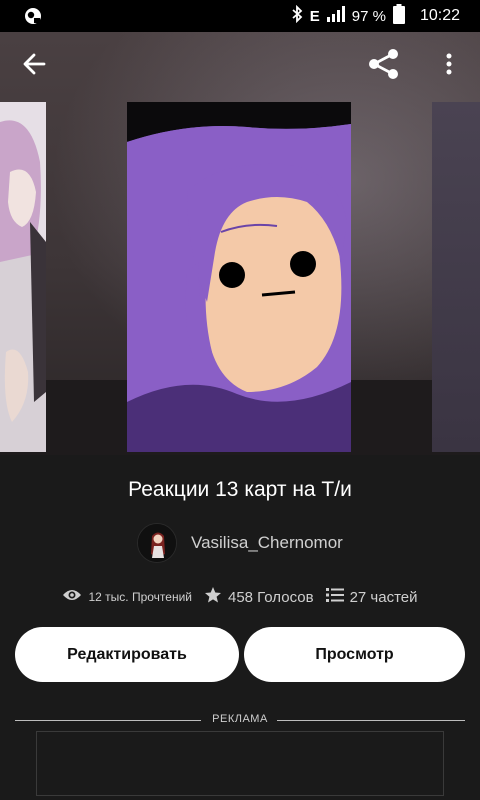  What do you see at coordinates (127, 654) in the screenshot?
I see `edit-button: Редактировать` at bounding box center [127, 654].